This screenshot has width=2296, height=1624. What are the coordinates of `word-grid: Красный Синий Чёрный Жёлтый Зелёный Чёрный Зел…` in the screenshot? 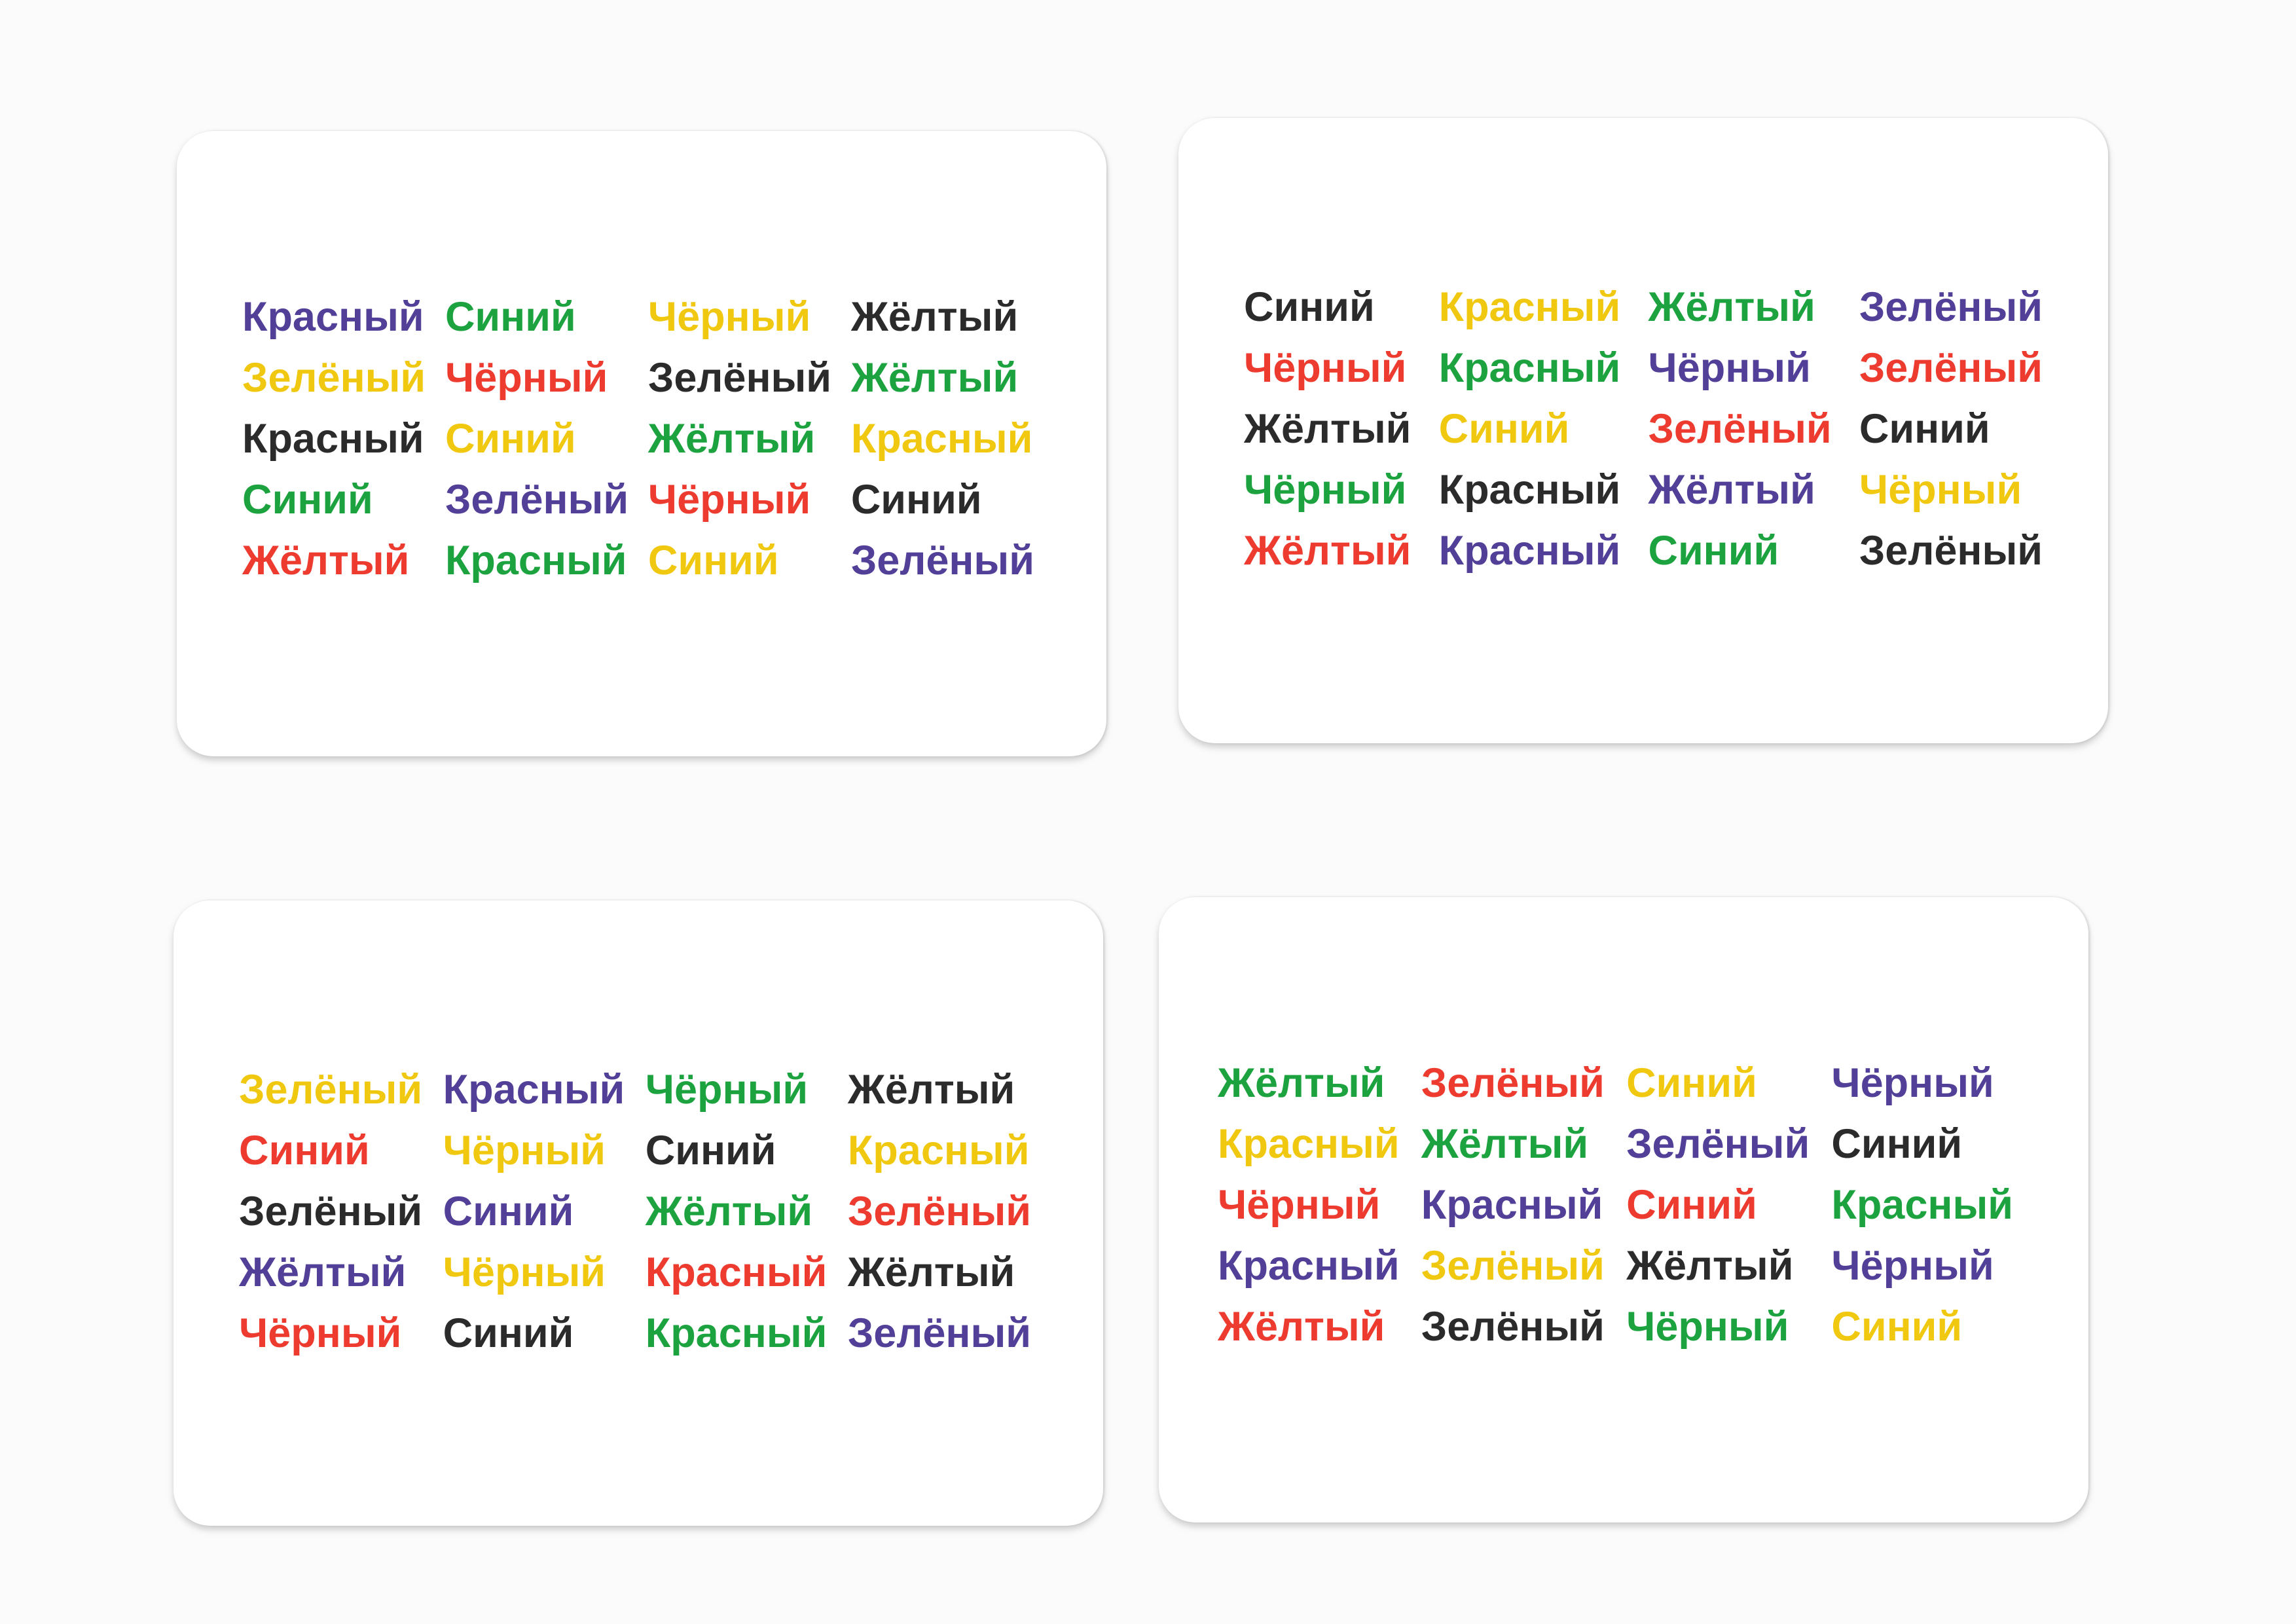 It's located at (638, 439).